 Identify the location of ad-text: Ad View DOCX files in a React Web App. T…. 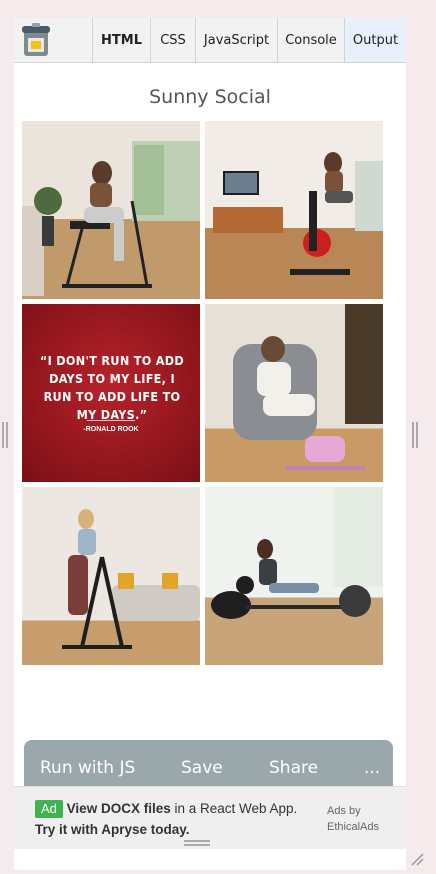
(175, 819).